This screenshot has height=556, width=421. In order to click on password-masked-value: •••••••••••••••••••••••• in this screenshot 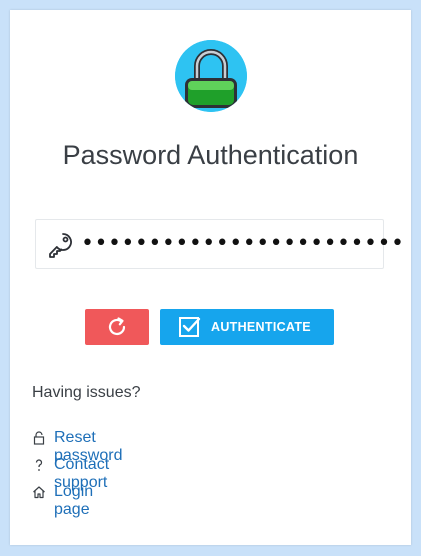, I will do `click(243, 243)`.